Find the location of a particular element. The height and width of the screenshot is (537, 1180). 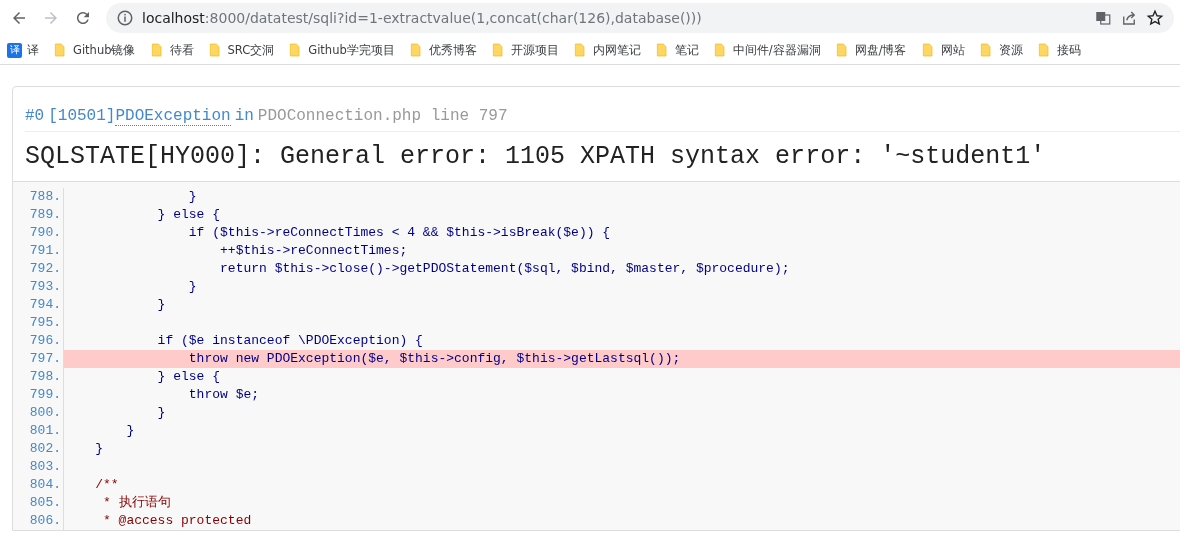

bookmark: 笔记 is located at coordinates (676, 50).